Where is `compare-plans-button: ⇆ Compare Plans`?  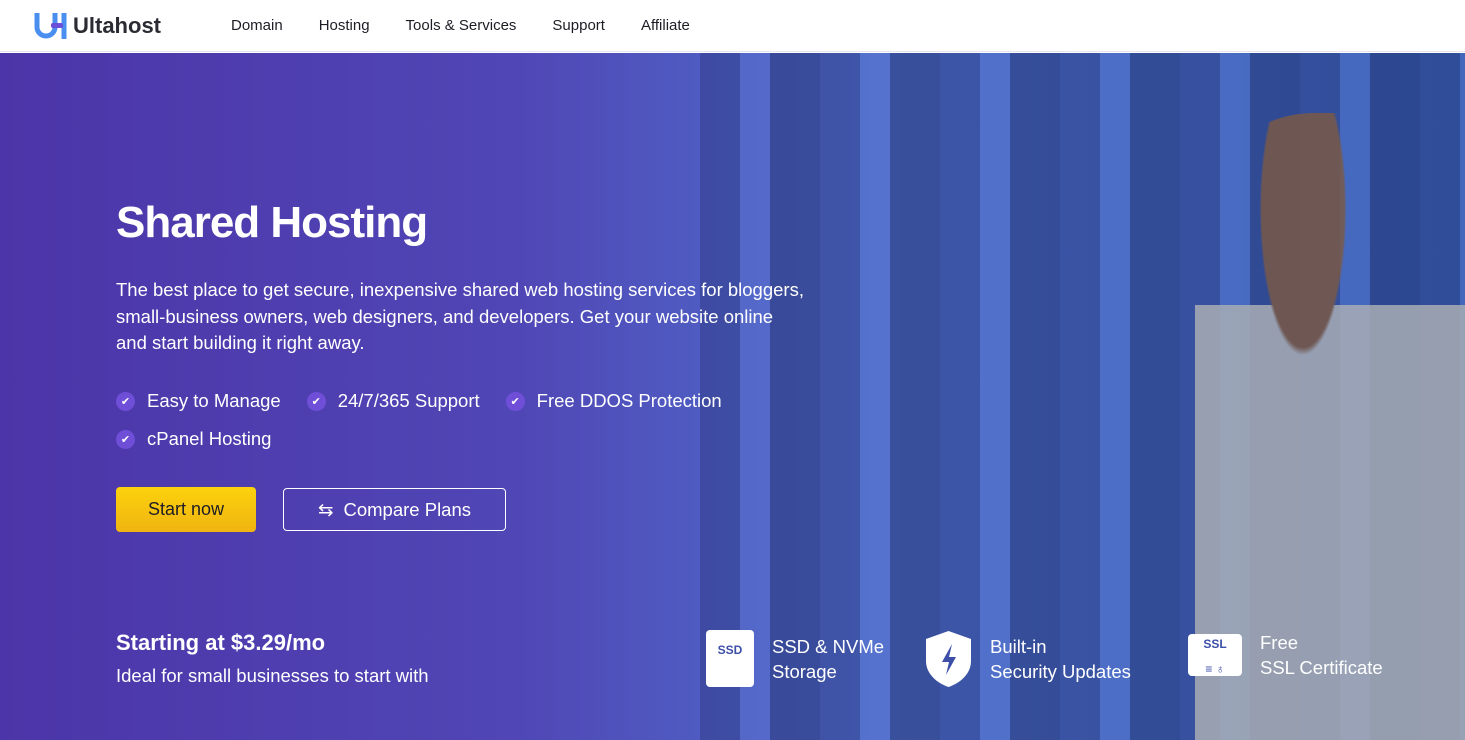
compare-plans-button: ⇆ Compare Plans is located at coordinates (394, 509).